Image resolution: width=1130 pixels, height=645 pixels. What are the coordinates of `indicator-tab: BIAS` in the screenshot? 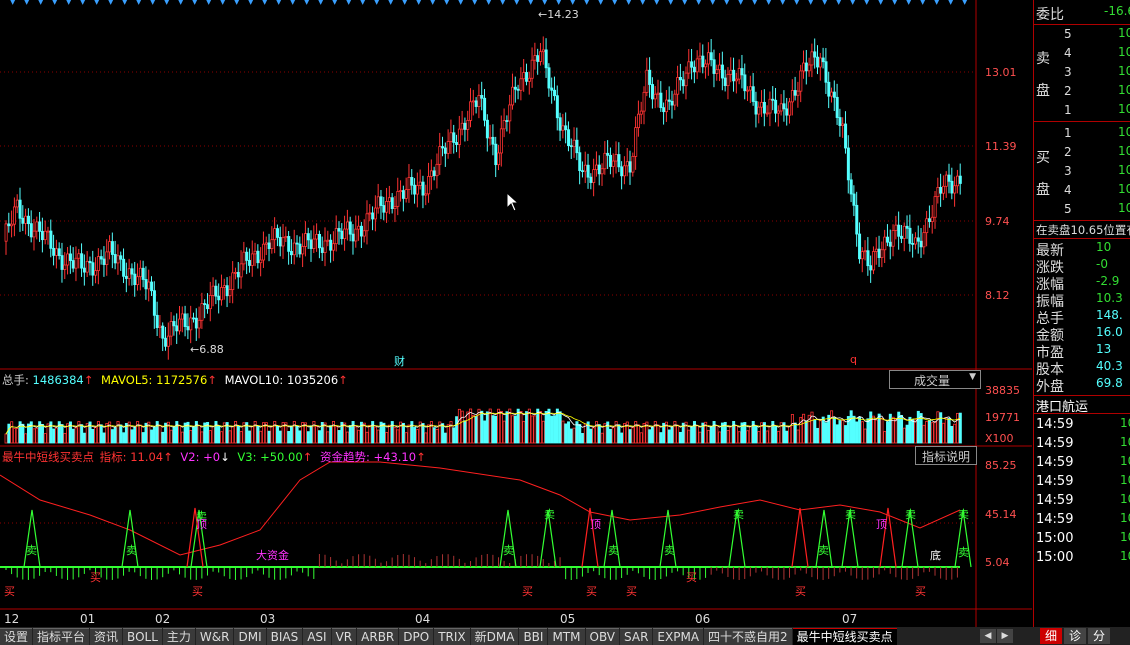 It's located at (284, 636).